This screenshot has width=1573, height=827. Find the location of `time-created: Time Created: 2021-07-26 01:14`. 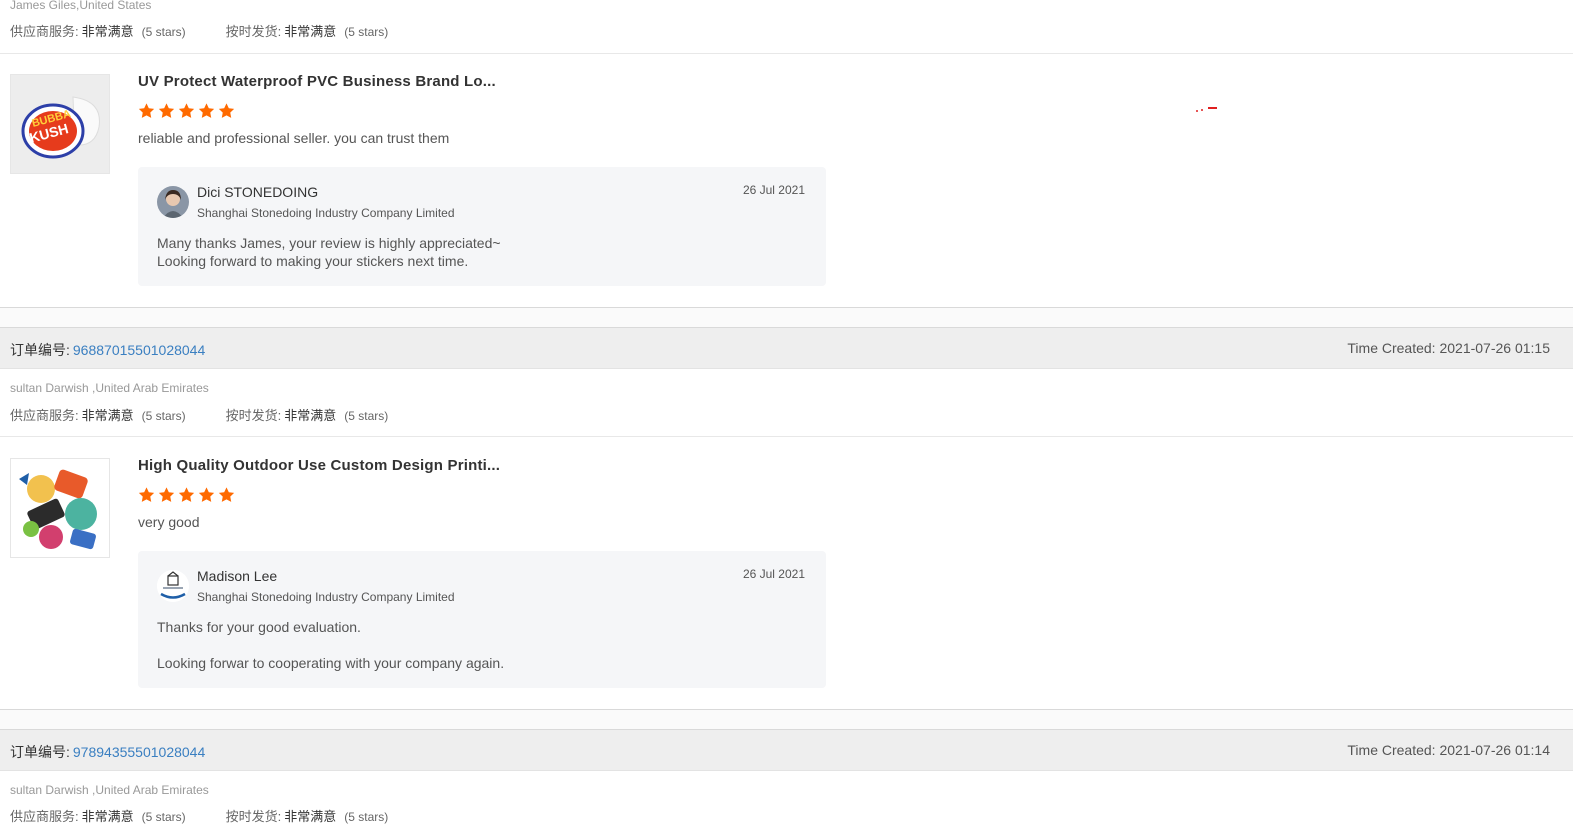

time-created: Time Created: 2021-07-26 01:14 is located at coordinates (1448, 750).